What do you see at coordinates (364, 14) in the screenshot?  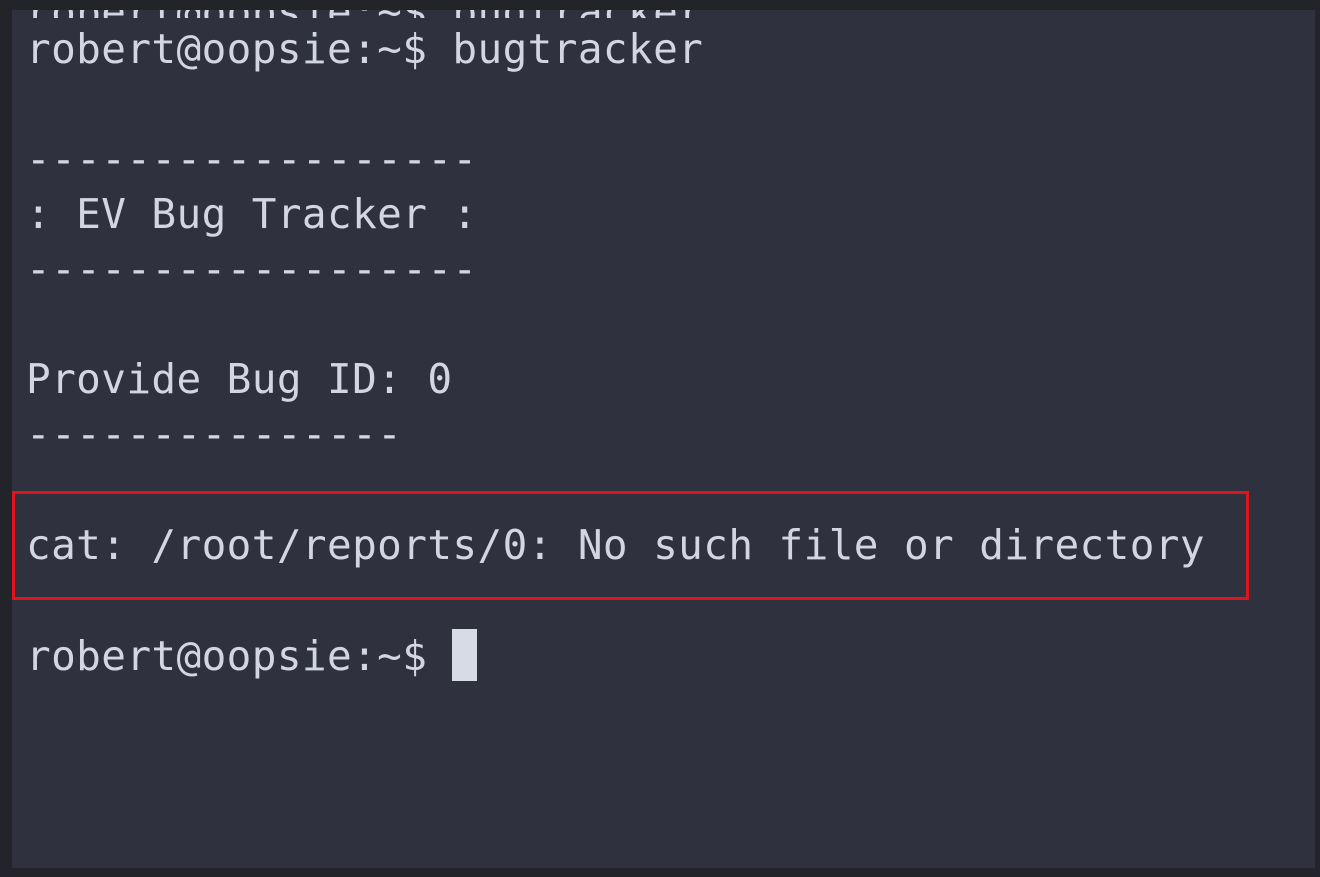 I see `terminal-clipped-line-text: robert@oopsie:~$ bugtracker` at bounding box center [364, 14].